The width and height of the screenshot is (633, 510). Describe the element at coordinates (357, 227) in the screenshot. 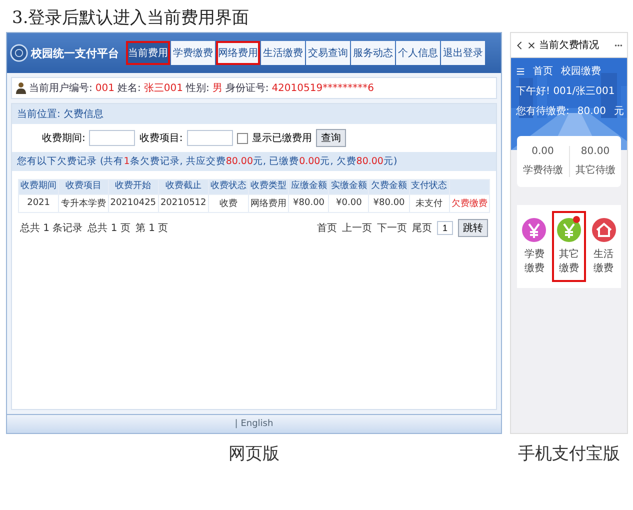

I see `pager-link: 上一页` at that location.